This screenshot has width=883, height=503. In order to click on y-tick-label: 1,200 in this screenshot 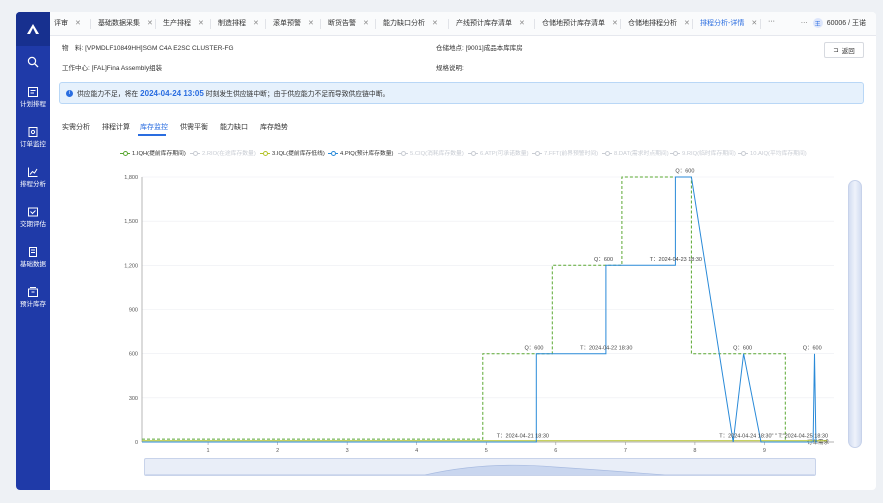, I will do `click(131, 266)`.